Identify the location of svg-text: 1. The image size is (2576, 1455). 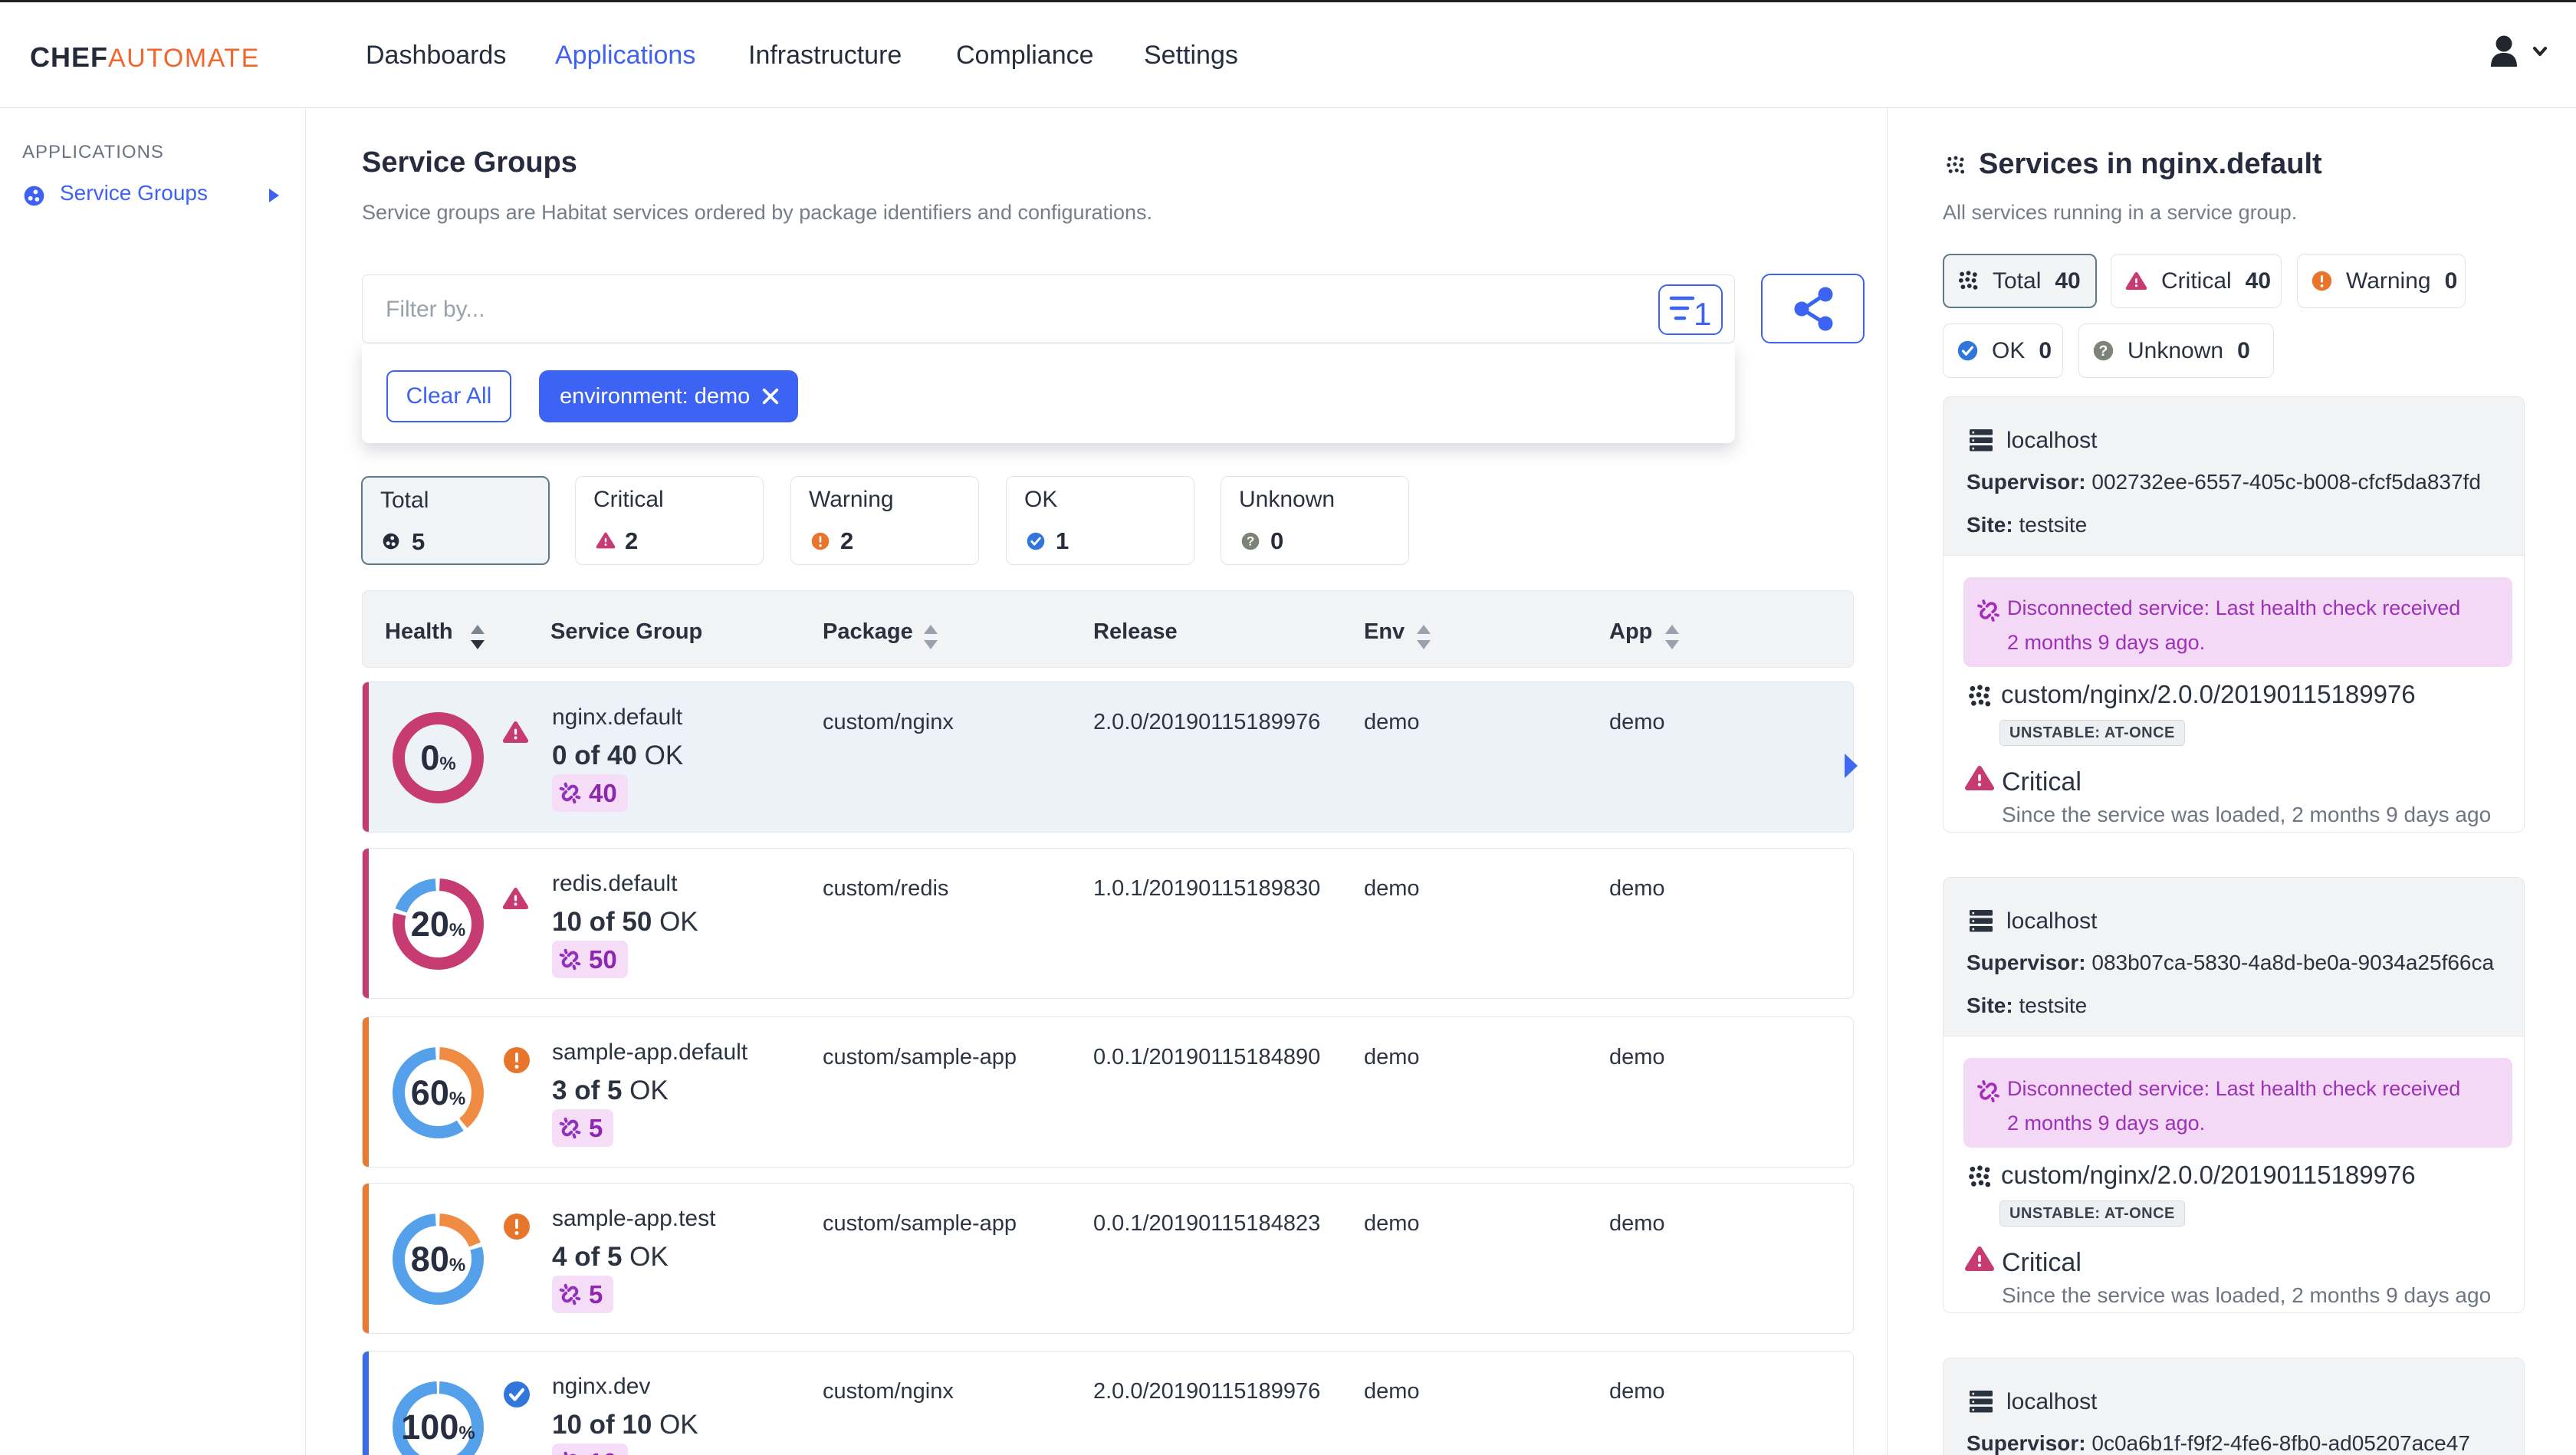
(1703, 314).